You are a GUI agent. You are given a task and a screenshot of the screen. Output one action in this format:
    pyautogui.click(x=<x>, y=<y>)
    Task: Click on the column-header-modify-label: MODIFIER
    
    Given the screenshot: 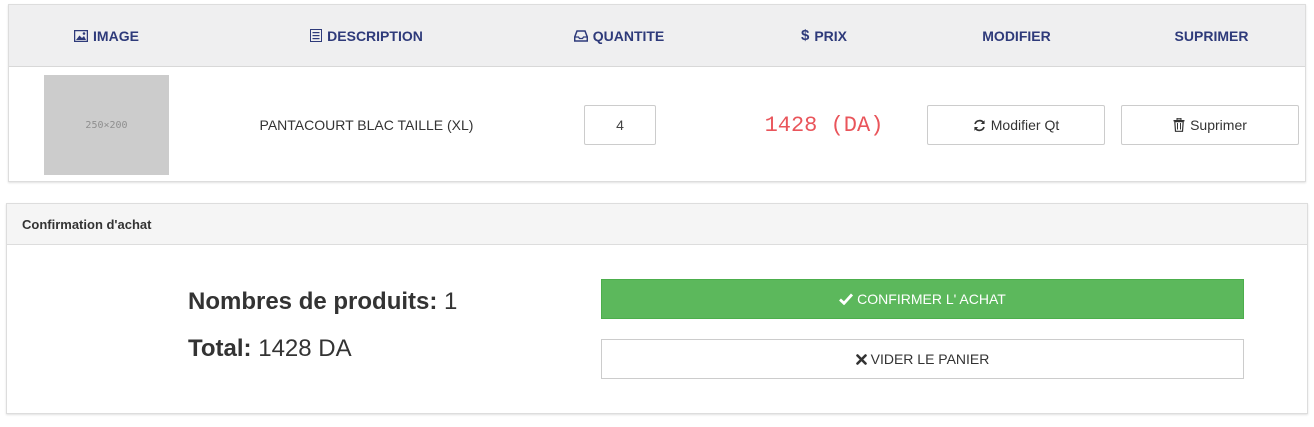 What is the action you would take?
    pyautogui.click(x=1016, y=35)
    